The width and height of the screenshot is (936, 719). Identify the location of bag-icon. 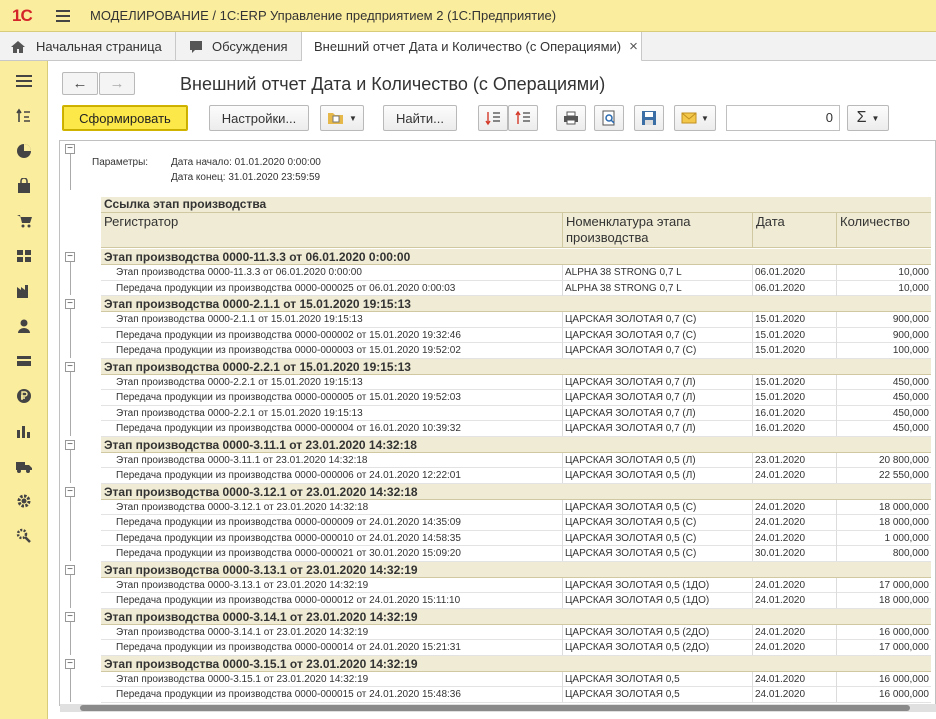
(24, 186).